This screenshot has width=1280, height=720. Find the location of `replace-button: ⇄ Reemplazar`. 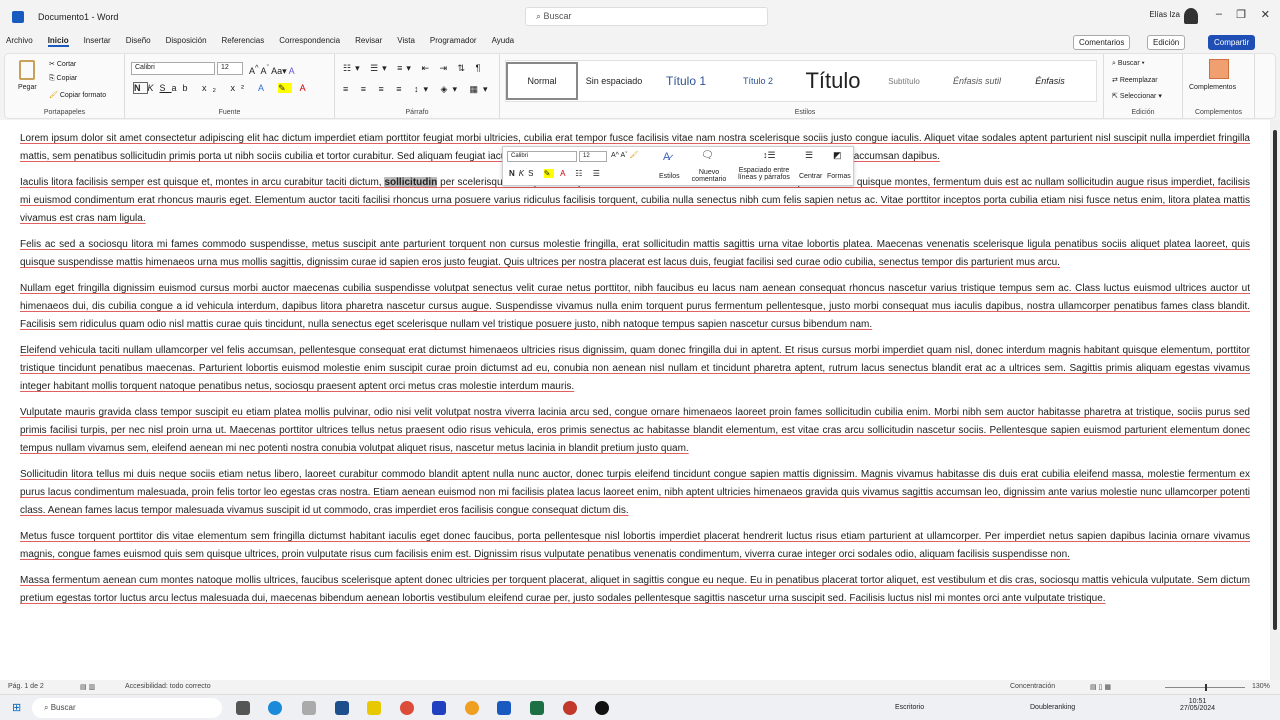

replace-button: ⇄ Reemplazar is located at coordinates (1135, 80).